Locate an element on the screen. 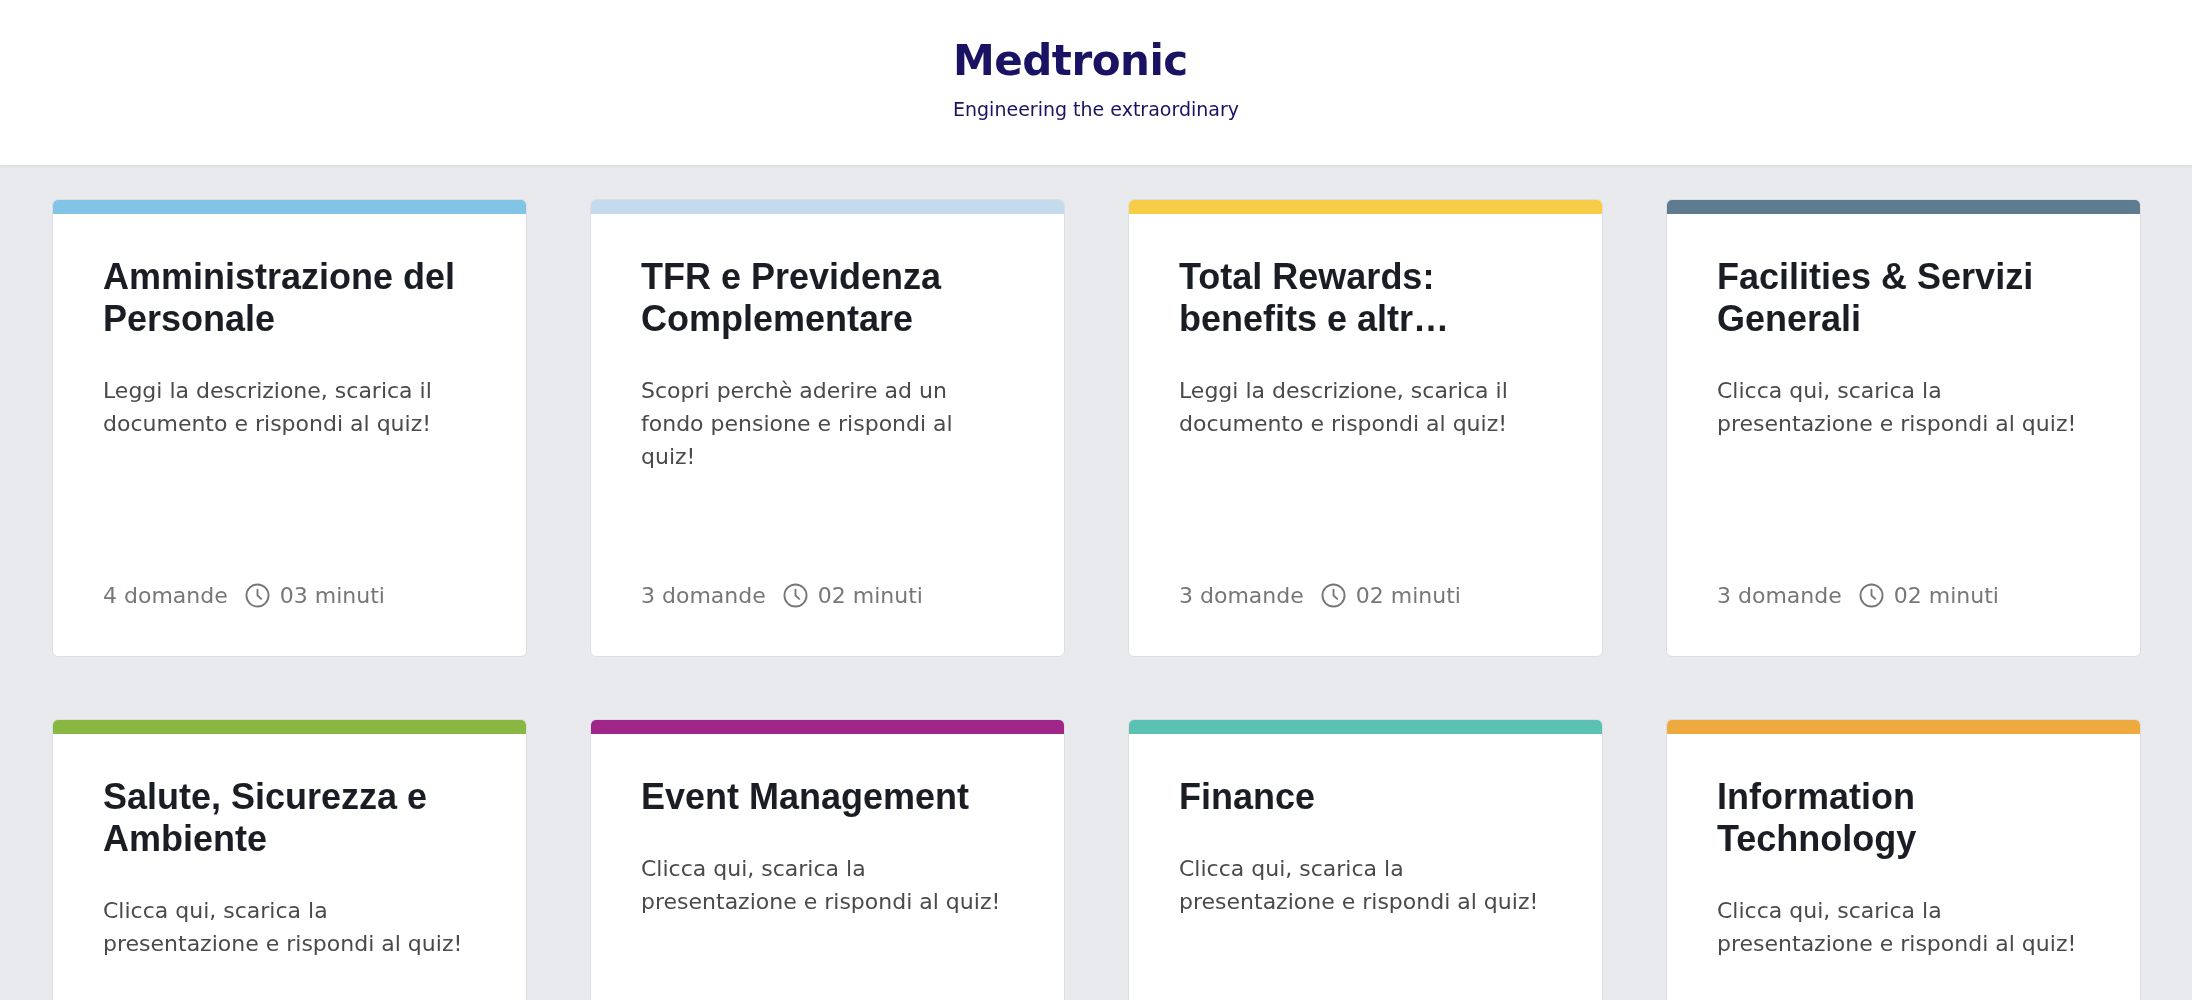  quiz-card: Total Rewards: benefits e altr… Leggi la descrizione, scarica il documento e rispondi al quiz! 3 domande 02 minuti is located at coordinates (1365, 428).